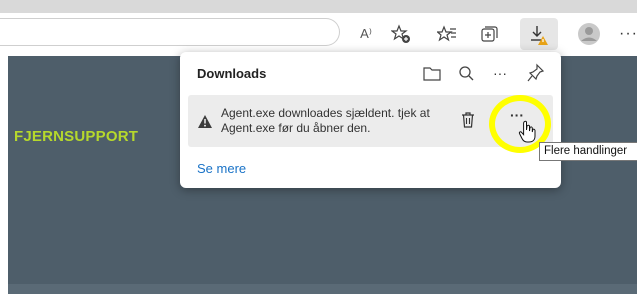 The width and height of the screenshot is (637, 294). Describe the element at coordinates (322, 289) in the screenshot. I see `page-footer-band` at that location.